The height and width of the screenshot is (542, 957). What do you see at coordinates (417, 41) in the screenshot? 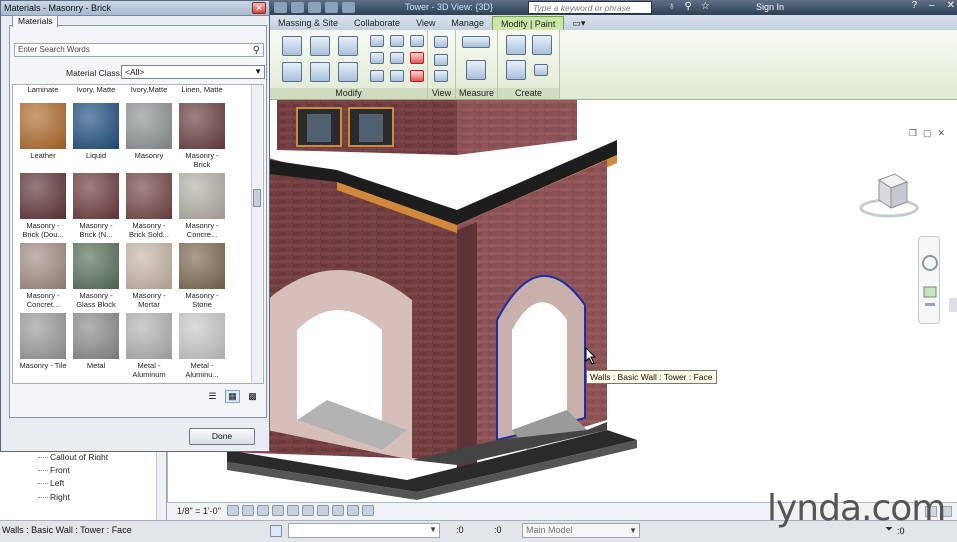
I see `rotate-small-icon` at bounding box center [417, 41].